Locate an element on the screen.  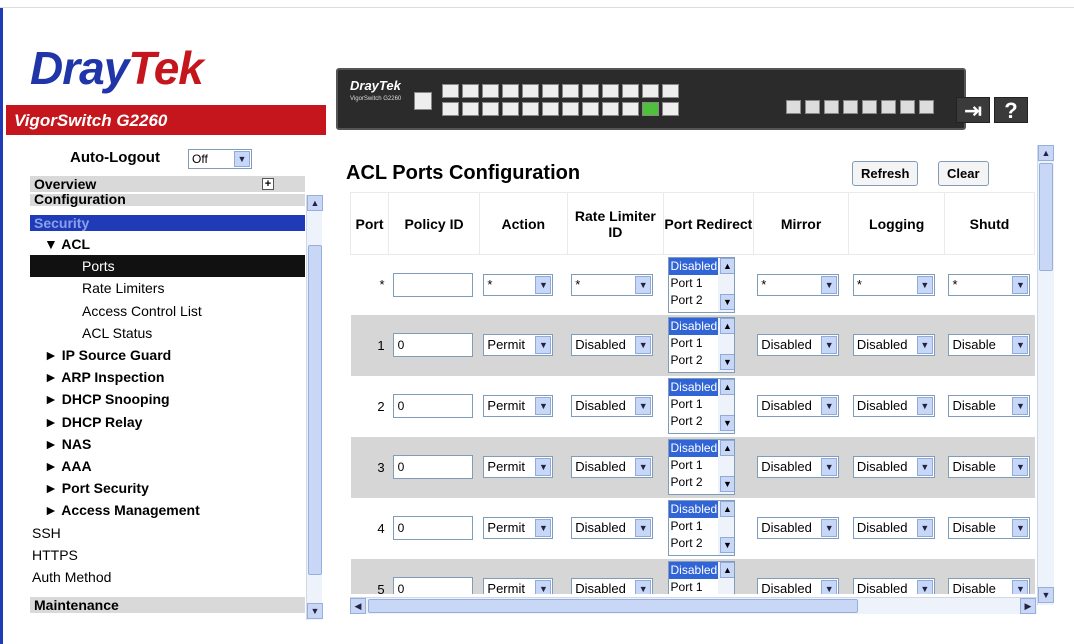
main-horizontal-scrollbar: ◀ ▶ is located at coordinates (693, 605).